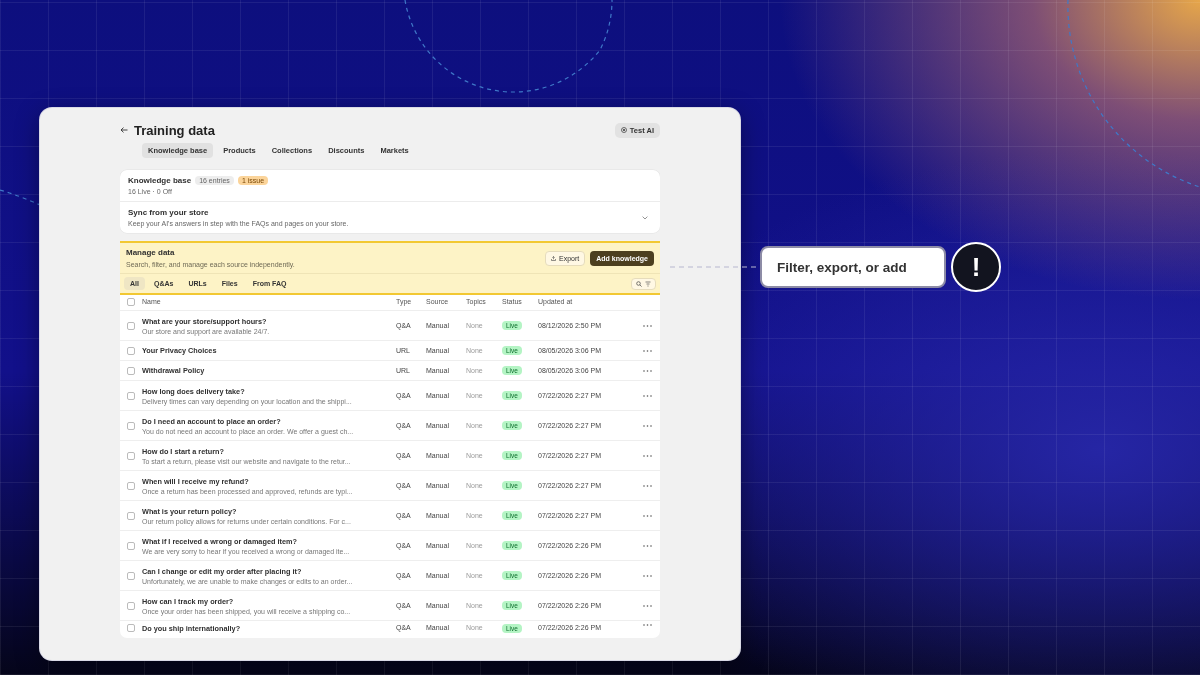 This screenshot has width=1200, height=675. What do you see at coordinates (169, 212) in the screenshot?
I see `sync-title: Sync from your store` at bounding box center [169, 212].